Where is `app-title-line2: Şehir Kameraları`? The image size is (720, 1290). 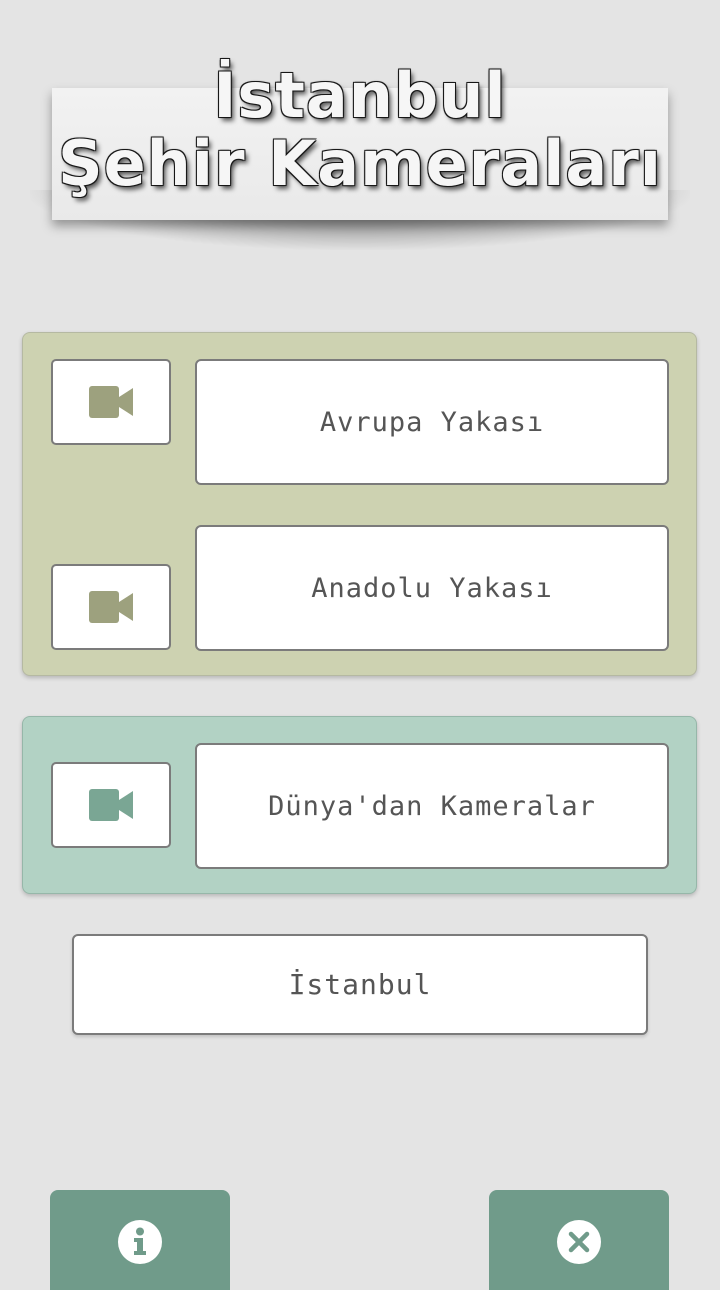 app-title-line2: Şehir Kameraları is located at coordinates (360, 163).